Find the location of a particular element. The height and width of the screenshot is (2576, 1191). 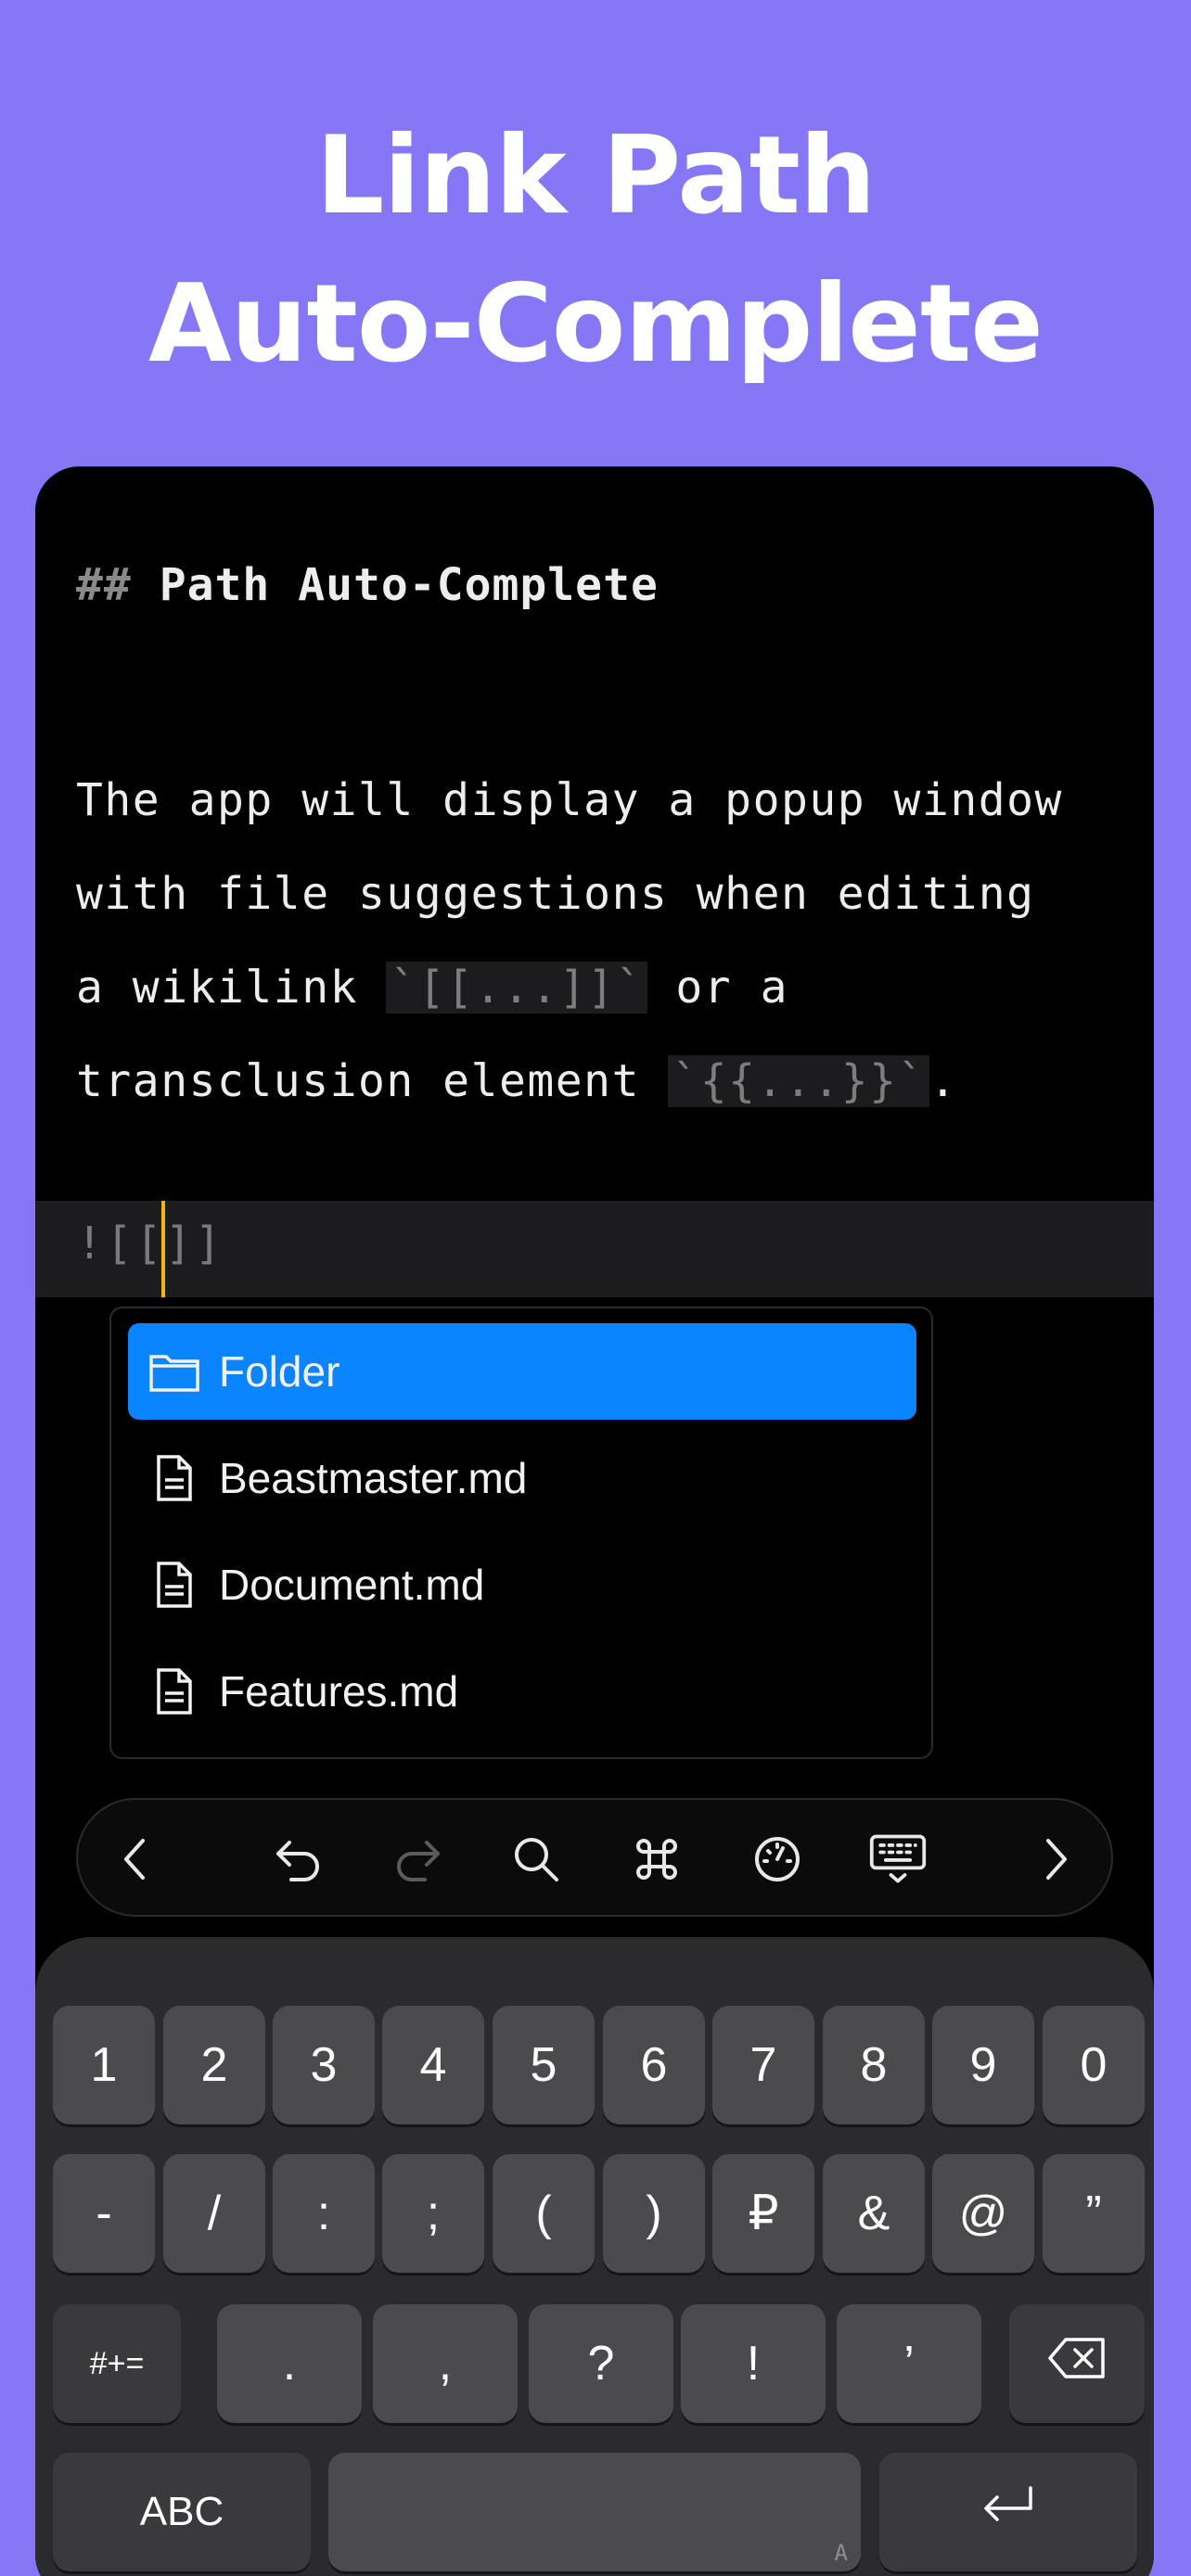

key-5: 5 is located at coordinates (544, 2065).